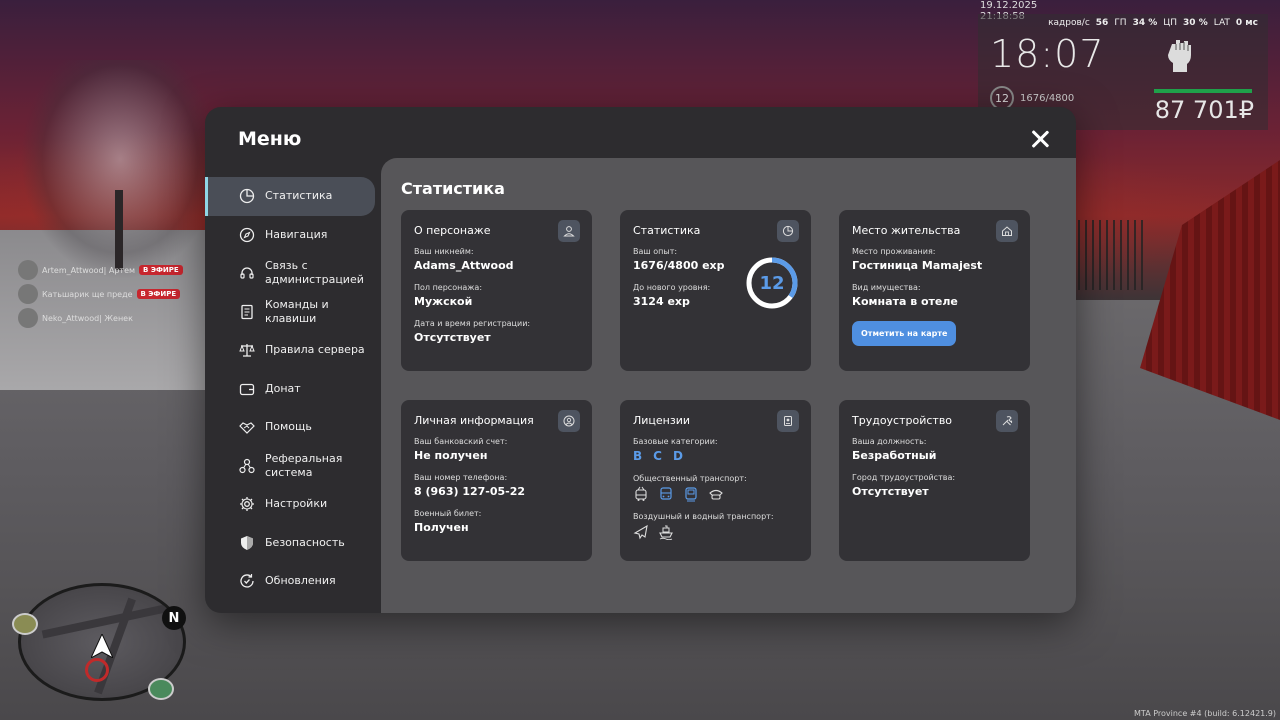 The image size is (1280, 720). I want to click on chat-line: Artem_Attwood| Артем В ЭФИРЕ, so click(100, 270).